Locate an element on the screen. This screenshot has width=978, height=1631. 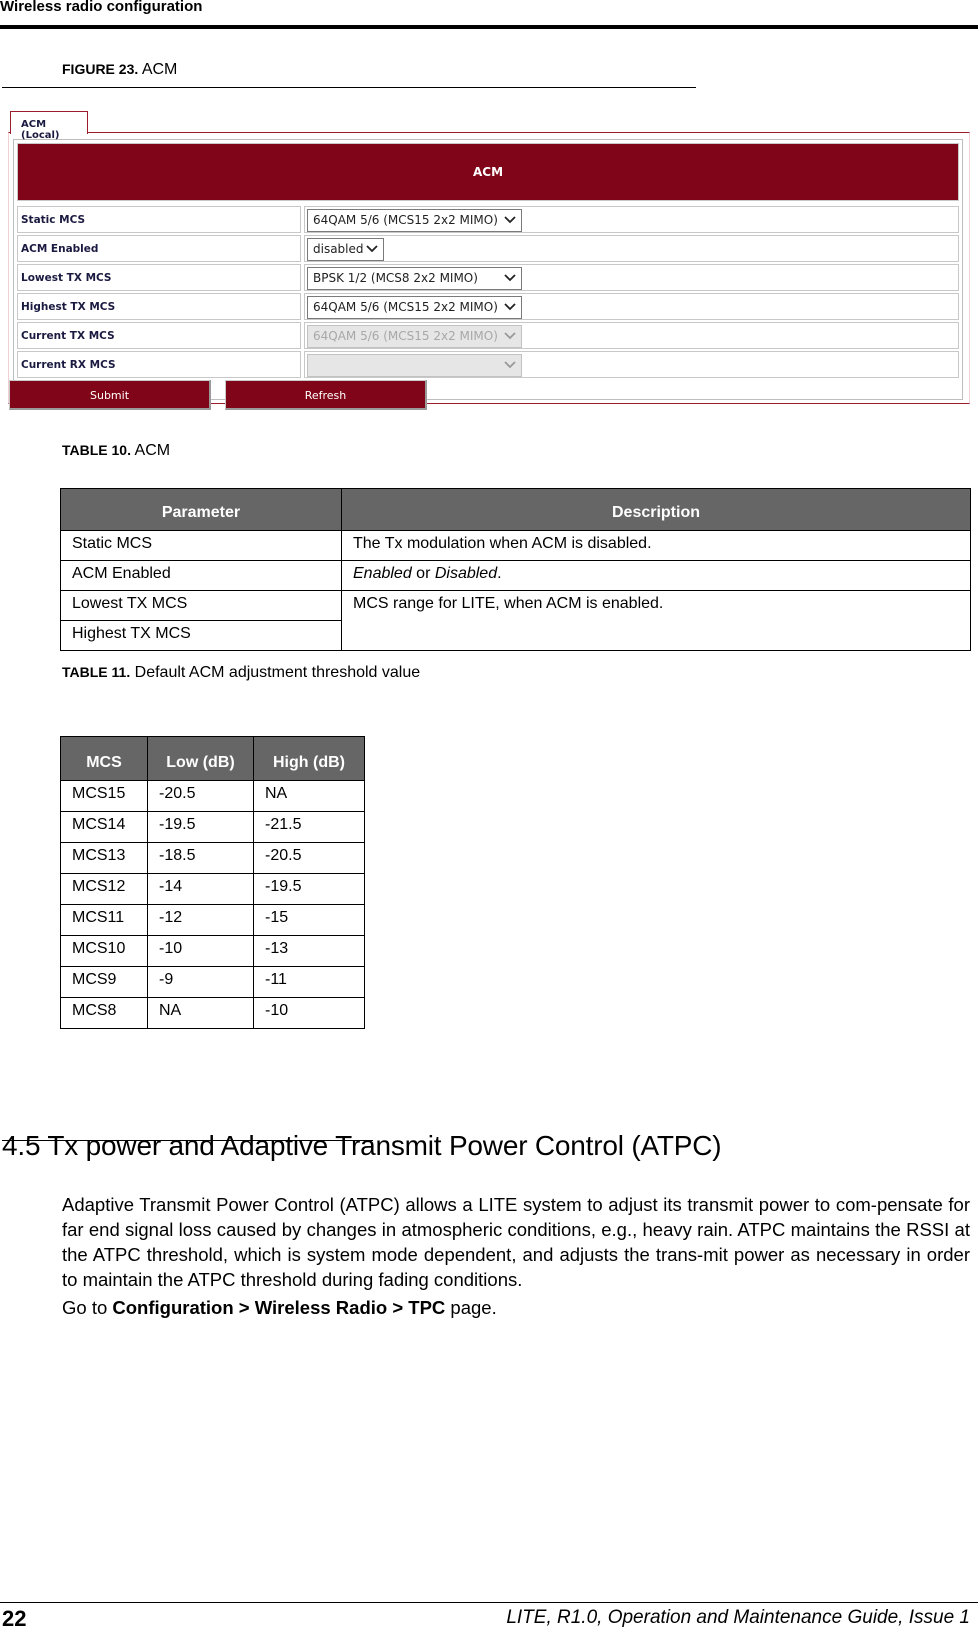
table11-title: Default ACM adjustment threshold value is located at coordinates (277, 672).